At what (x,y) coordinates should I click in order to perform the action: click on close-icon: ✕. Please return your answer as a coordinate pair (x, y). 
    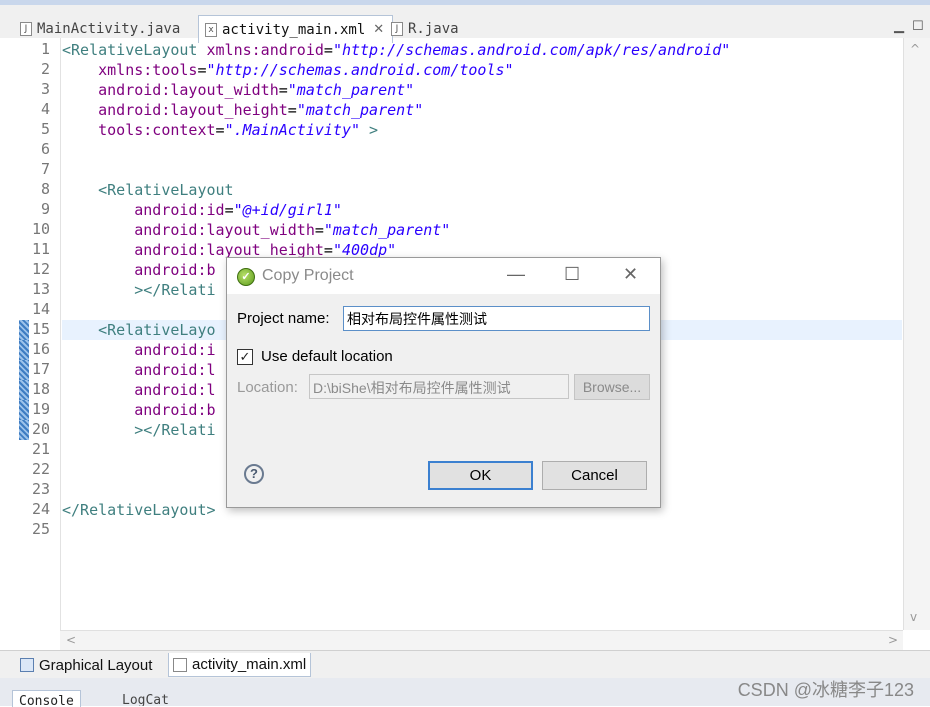
    Looking at the image, I should click on (630, 274).